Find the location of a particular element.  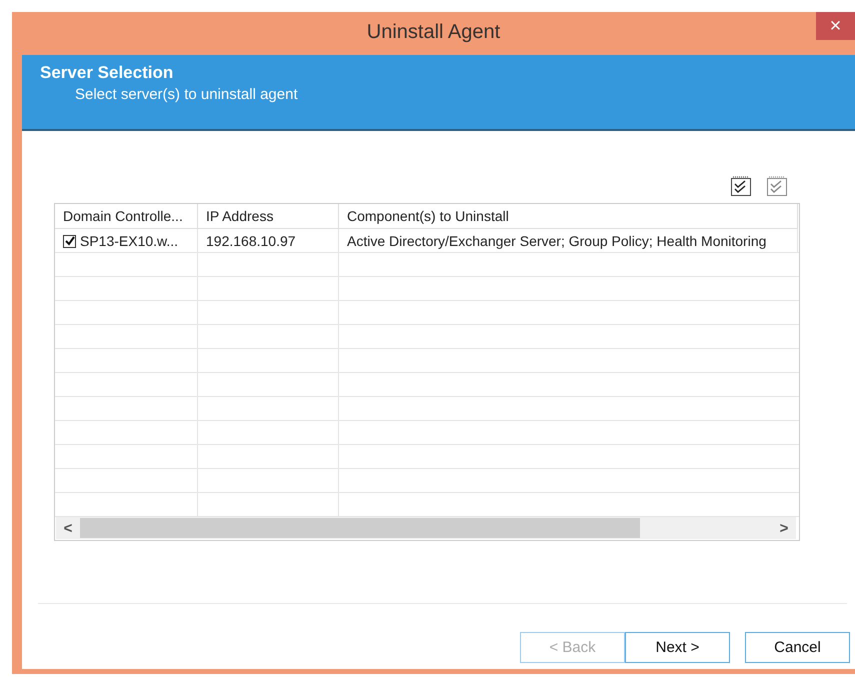

wizard-button: Cancel is located at coordinates (797, 647).